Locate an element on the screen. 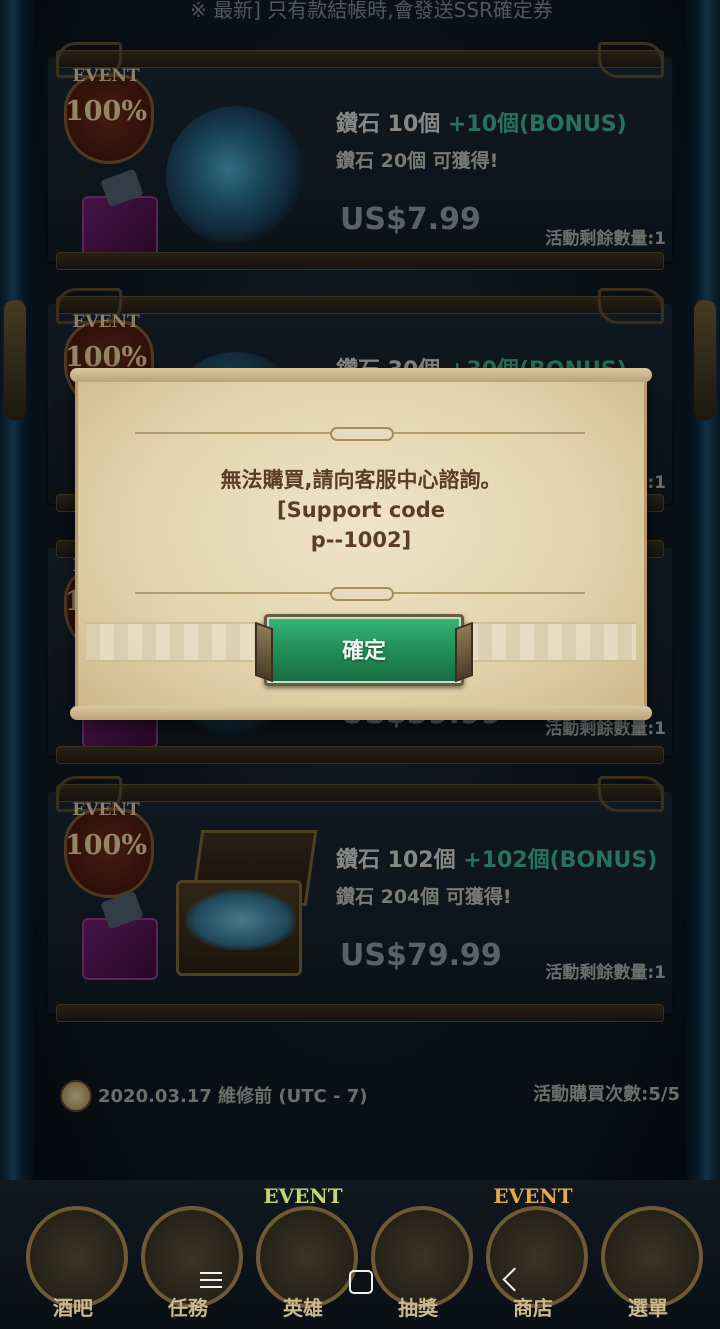  recent-apps-button is located at coordinates (211, 1282).